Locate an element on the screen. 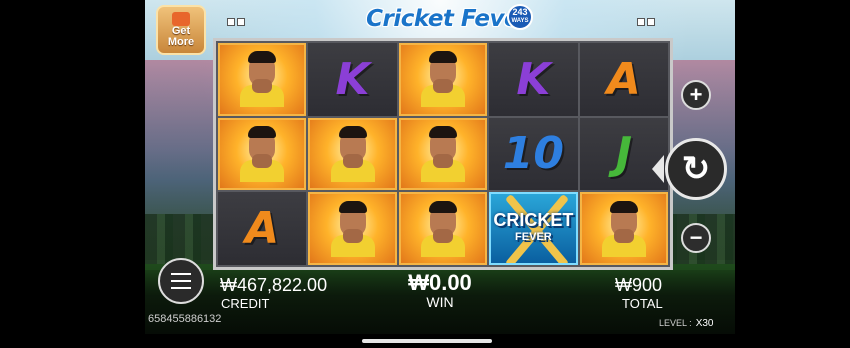 The height and width of the screenshot is (348, 850). game-logo: Cricket Fever 243 WAYS is located at coordinates (448, 19).